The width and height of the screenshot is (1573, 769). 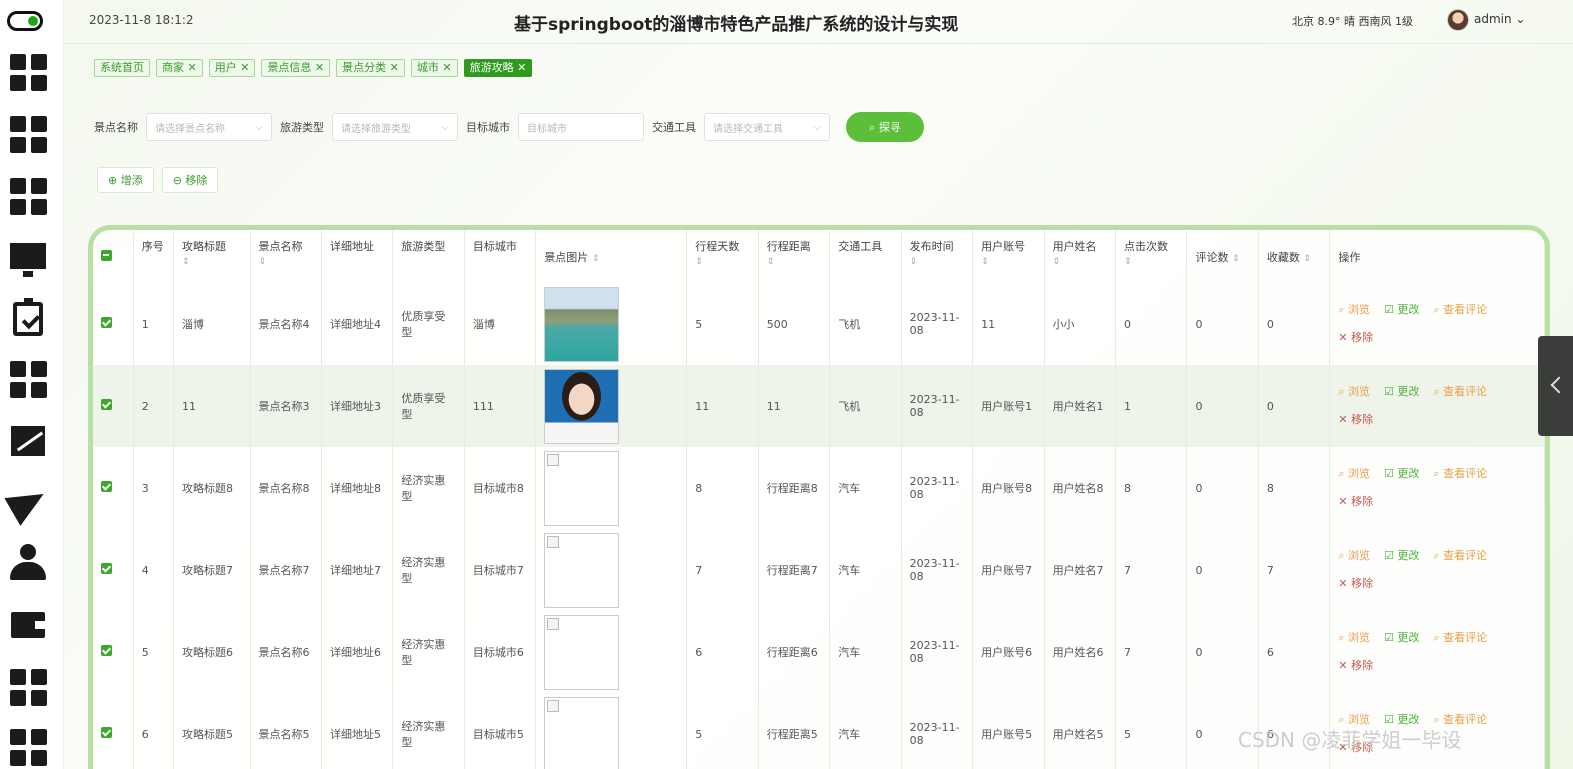 I want to click on cell-account: 用户账号1, so click(x=1008, y=406).